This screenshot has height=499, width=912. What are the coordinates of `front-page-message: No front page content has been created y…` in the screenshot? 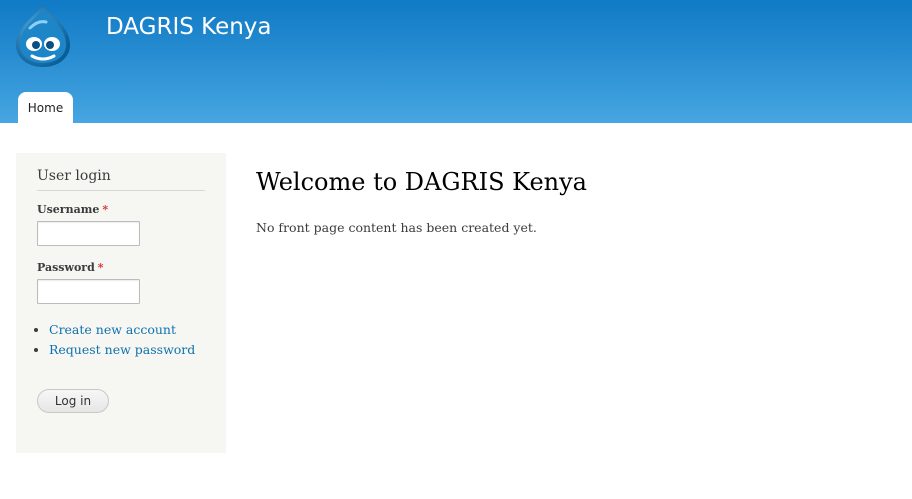 It's located at (396, 227).